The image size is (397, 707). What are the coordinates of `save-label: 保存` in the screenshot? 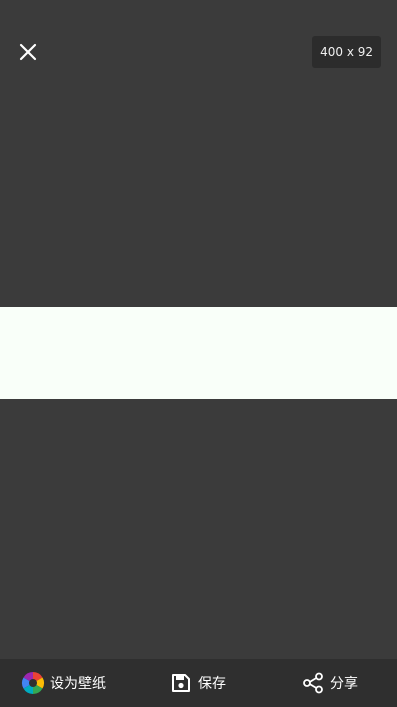 It's located at (212, 684).